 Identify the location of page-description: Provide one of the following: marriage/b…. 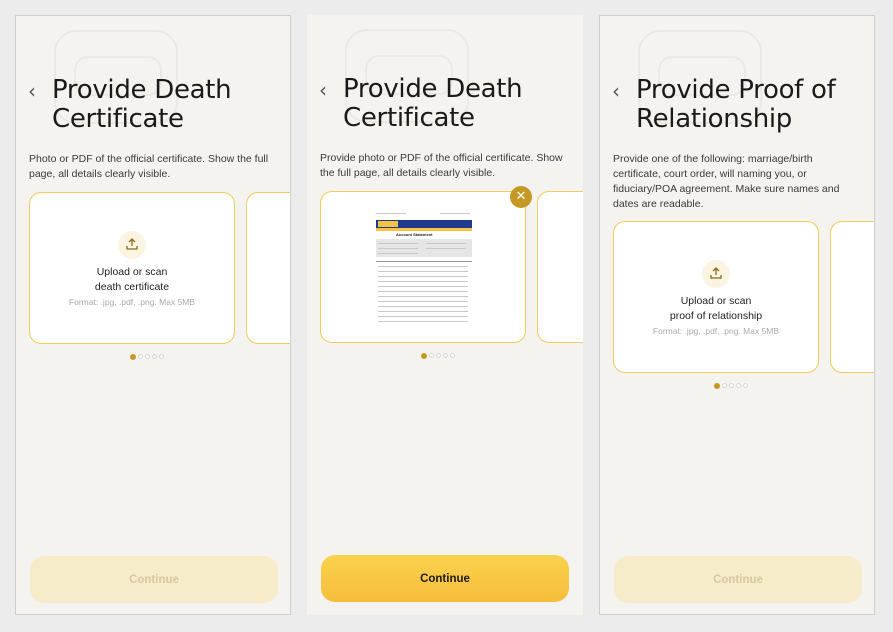
(726, 181).